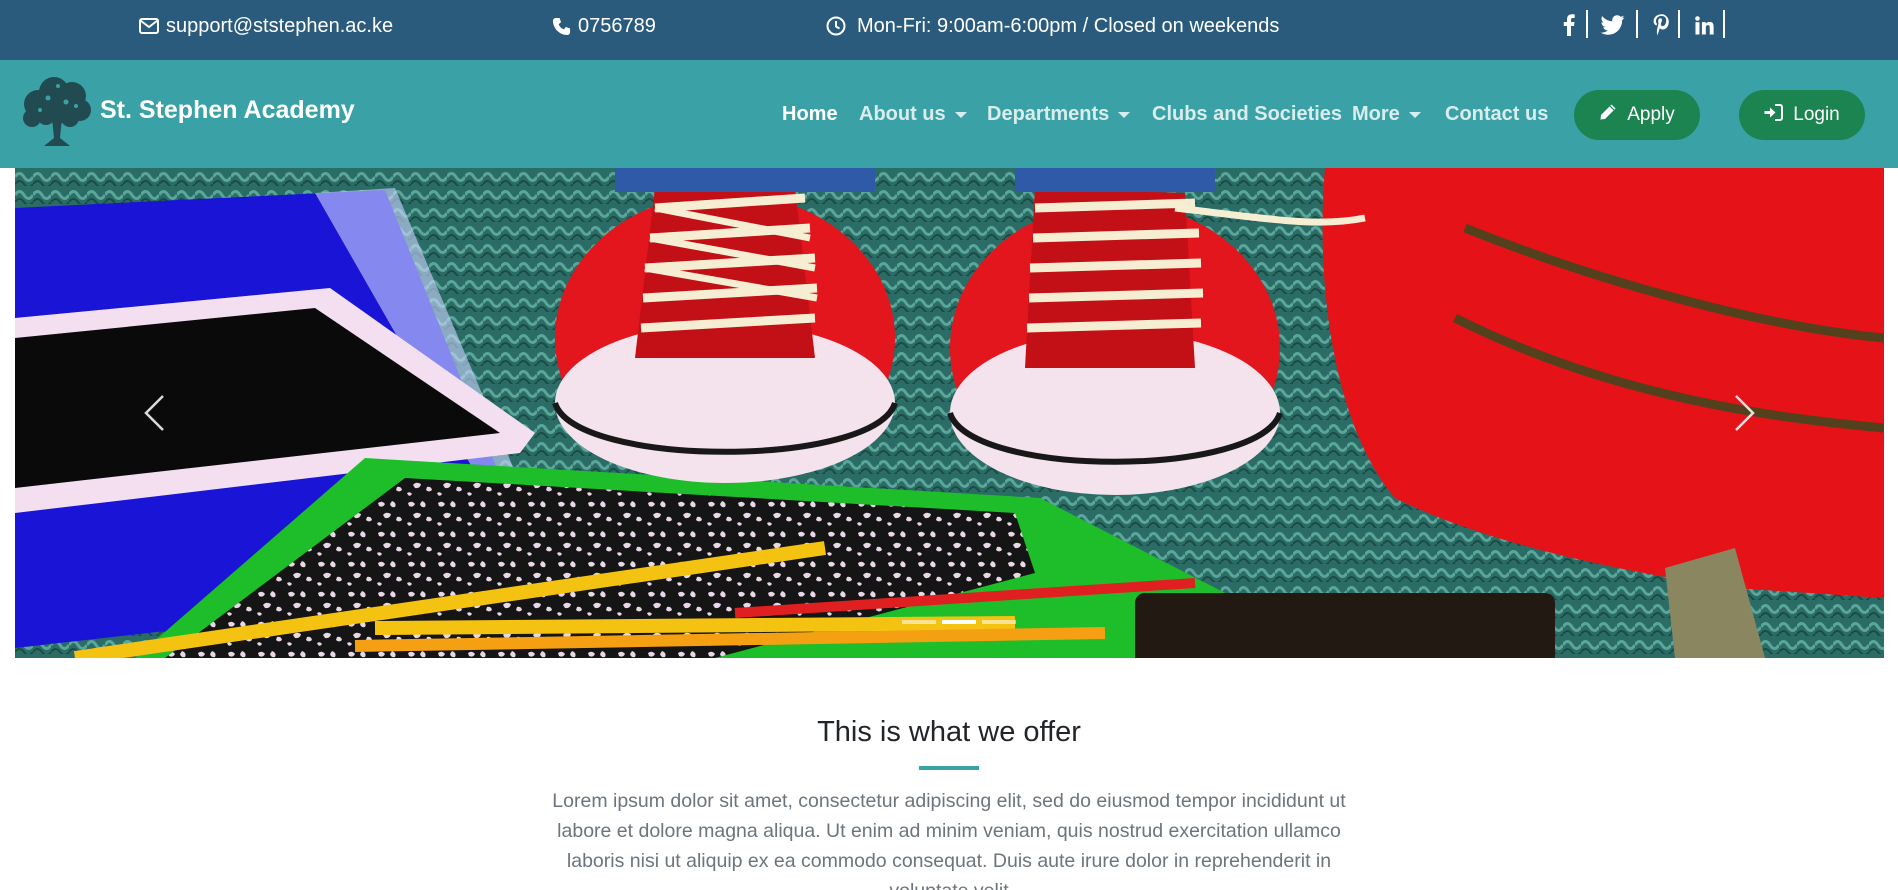 The height and width of the screenshot is (890, 1898). I want to click on chevron-left-icon, so click(154, 415).